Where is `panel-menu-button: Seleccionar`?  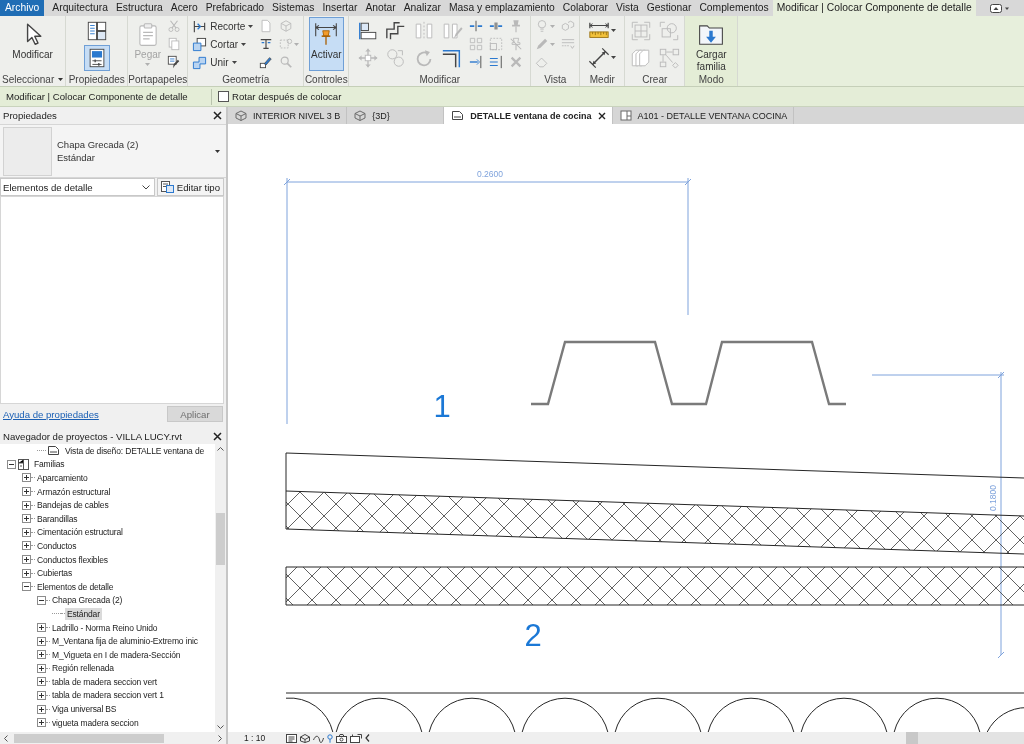 panel-menu-button: Seleccionar is located at coordinates (33, 79).